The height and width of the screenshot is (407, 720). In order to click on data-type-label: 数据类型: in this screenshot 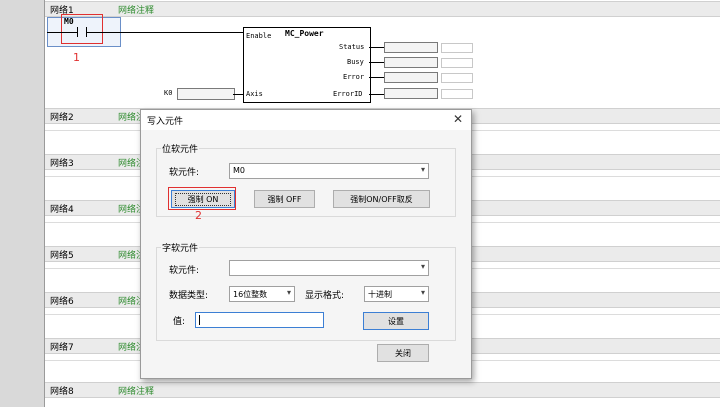, I will do `click(189, 296)`.